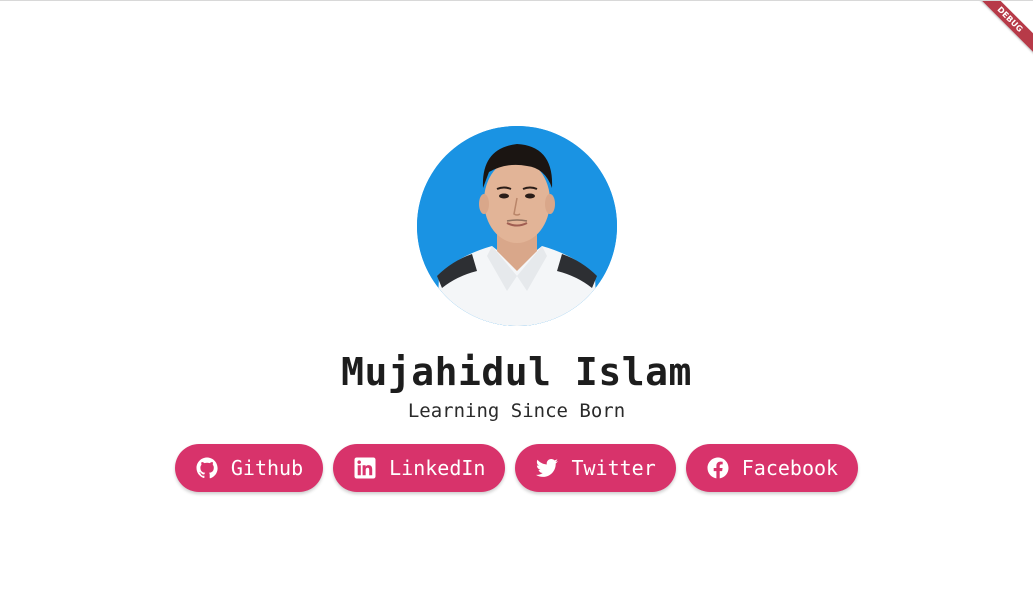 The width and height of the screenshot is (1033, 614). Describe the element at coordinates (790, 468) in the screenshot. I see `facebook-button-label: Facebook` at that location.